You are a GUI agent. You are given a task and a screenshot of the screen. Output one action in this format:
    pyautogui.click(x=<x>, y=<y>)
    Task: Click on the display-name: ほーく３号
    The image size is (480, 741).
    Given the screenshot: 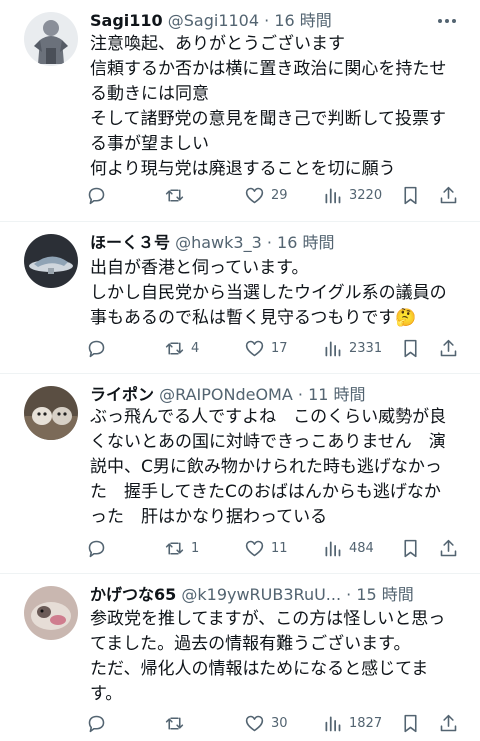 What is the action you would take?
    pyautogui.click(x=130, y=242)
    